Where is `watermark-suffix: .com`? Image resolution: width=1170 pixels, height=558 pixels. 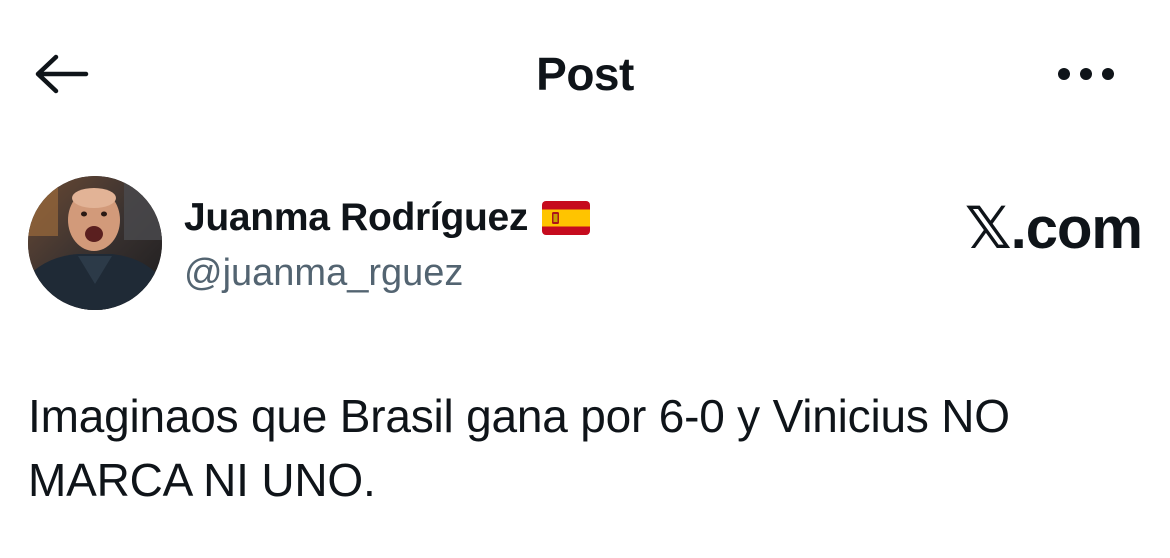 watermark-suffix: .com is located at coordinates (1076, 228).